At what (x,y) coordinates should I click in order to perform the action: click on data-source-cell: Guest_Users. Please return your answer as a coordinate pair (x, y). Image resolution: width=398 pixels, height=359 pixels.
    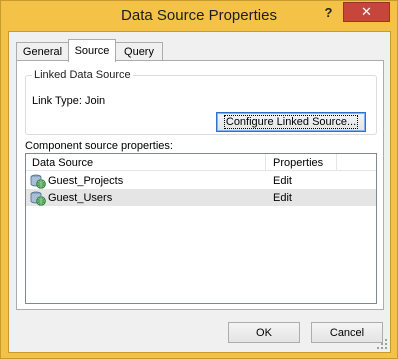
    Looking at the image, I should click on (71, 197).